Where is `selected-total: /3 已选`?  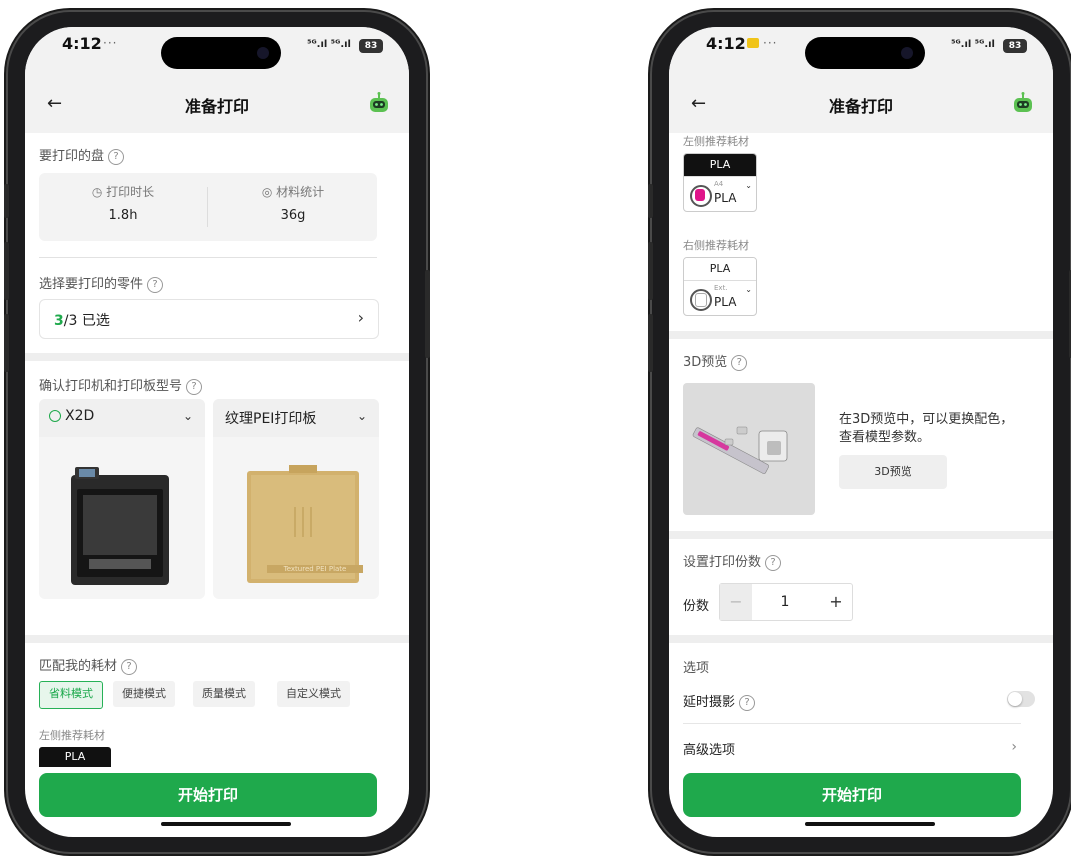
selected-total: /3 已选 is located at coordinates (86, 321).